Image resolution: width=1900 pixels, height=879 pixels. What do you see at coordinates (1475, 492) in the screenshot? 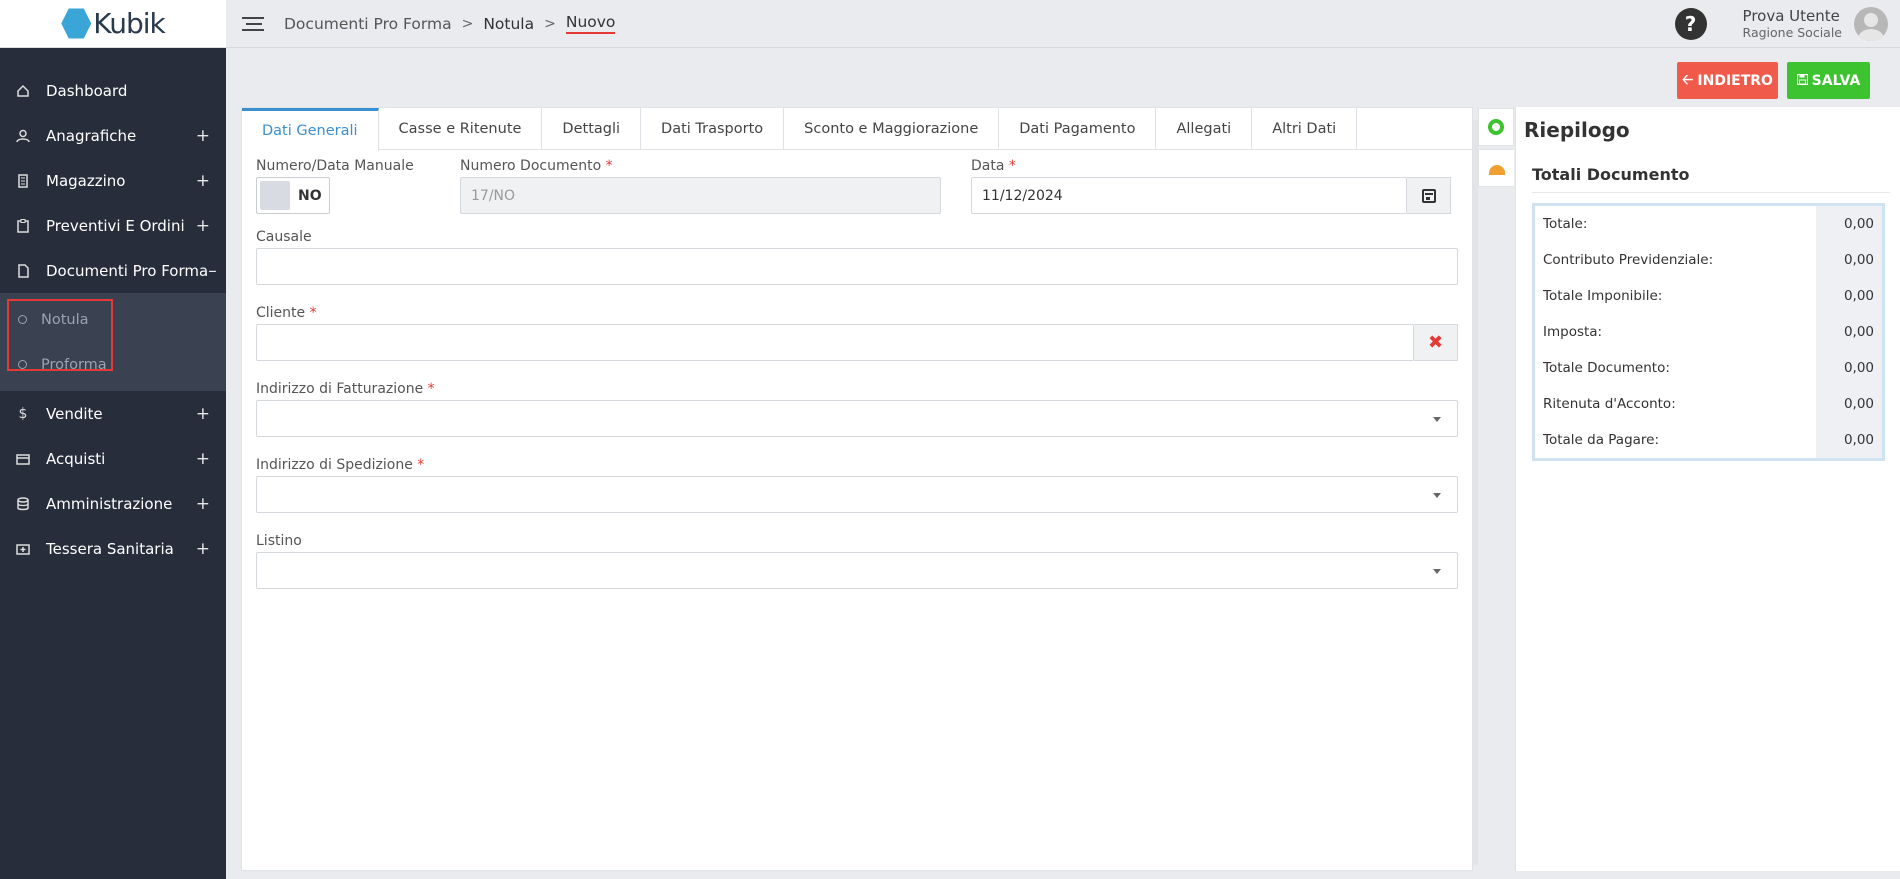
I see `panel-scrollbar` at bounding box center [1475, 492].